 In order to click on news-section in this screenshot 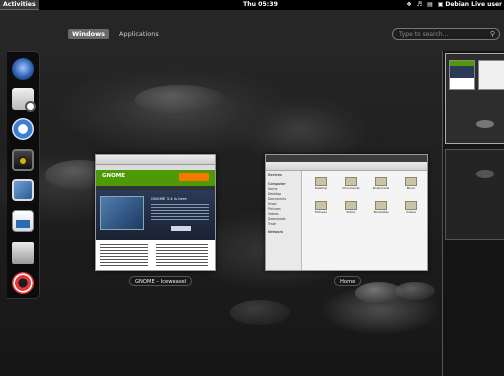, I will do `click(155, 255)`.